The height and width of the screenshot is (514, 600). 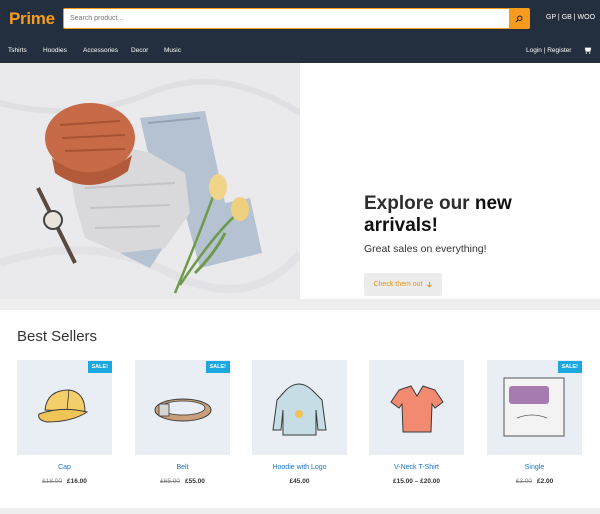 I want to click on product-price: £65.00 £55.00, so click(x=182, y=481).